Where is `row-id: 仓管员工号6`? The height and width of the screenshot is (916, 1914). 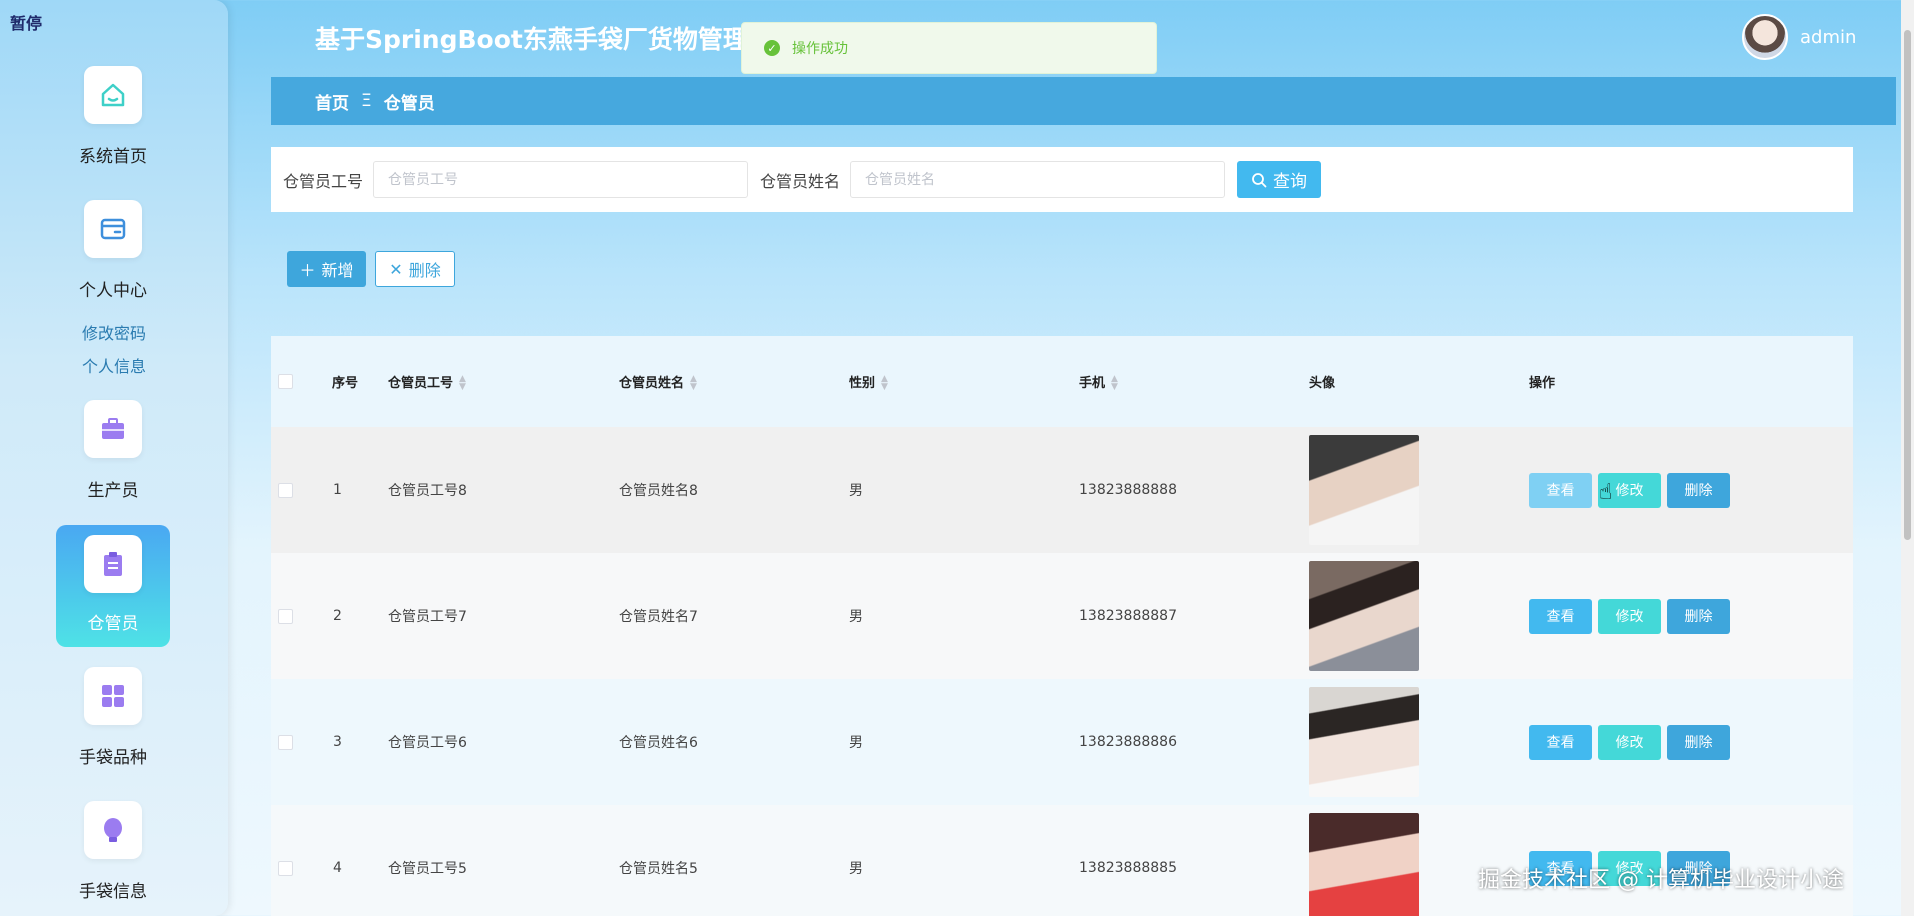
row-id: 仓管员工号6 is located at coordinates (427, 743).